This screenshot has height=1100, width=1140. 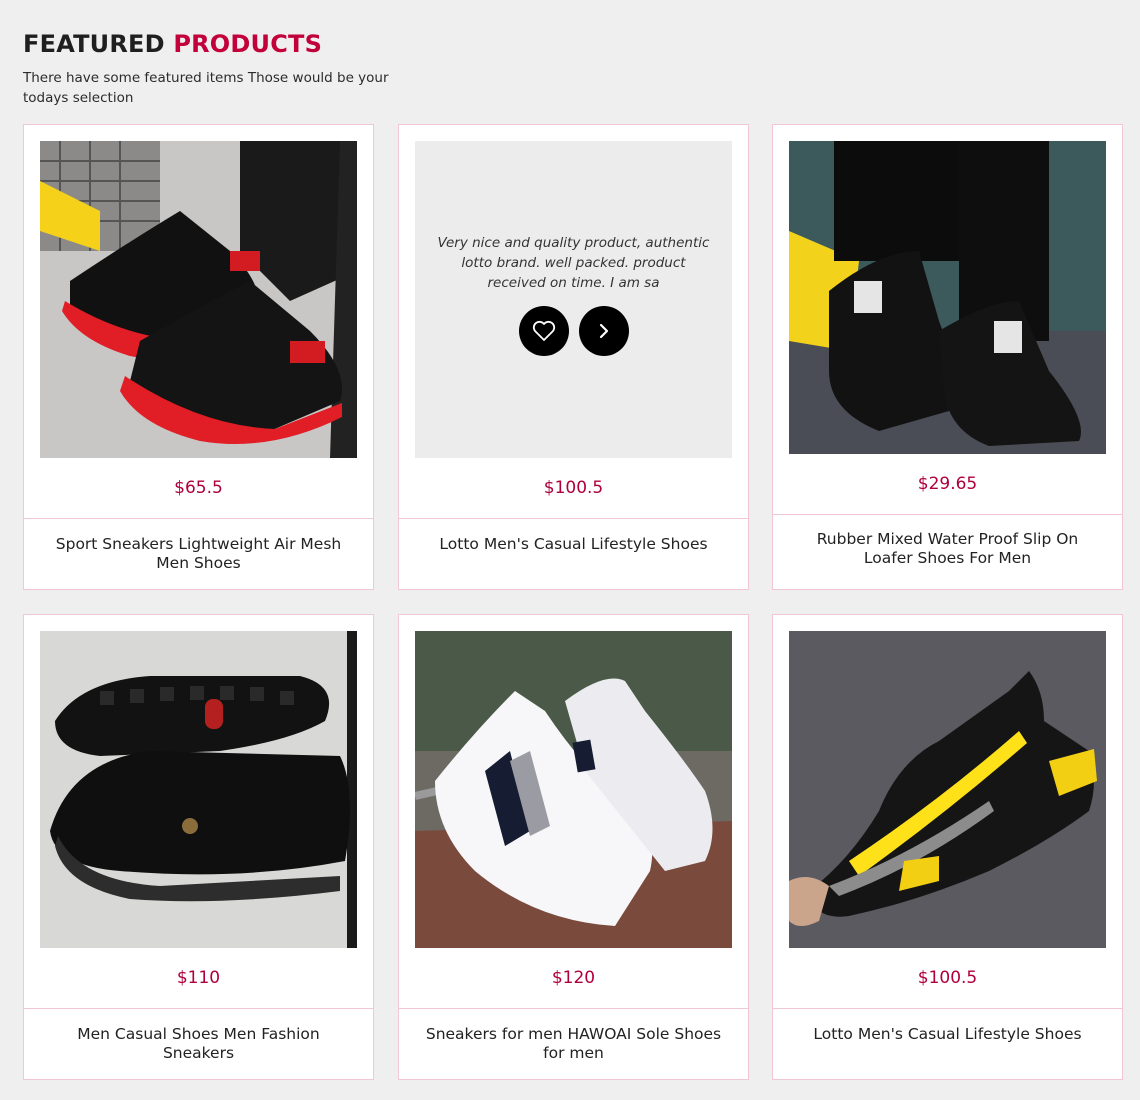 I want to click on heading-products: PRODUCTS, so click(x=248, y=44).